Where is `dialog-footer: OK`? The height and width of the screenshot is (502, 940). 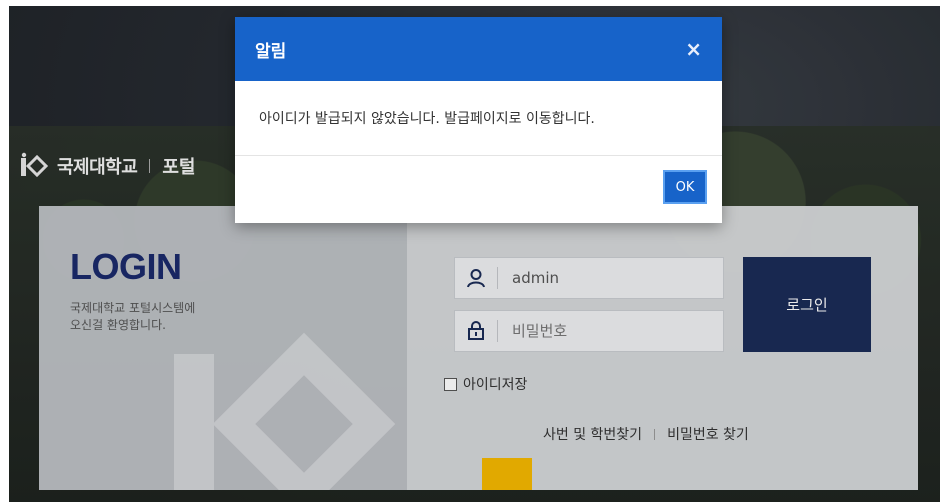
dialog-footer: OK is located at coordinates (478, 190).